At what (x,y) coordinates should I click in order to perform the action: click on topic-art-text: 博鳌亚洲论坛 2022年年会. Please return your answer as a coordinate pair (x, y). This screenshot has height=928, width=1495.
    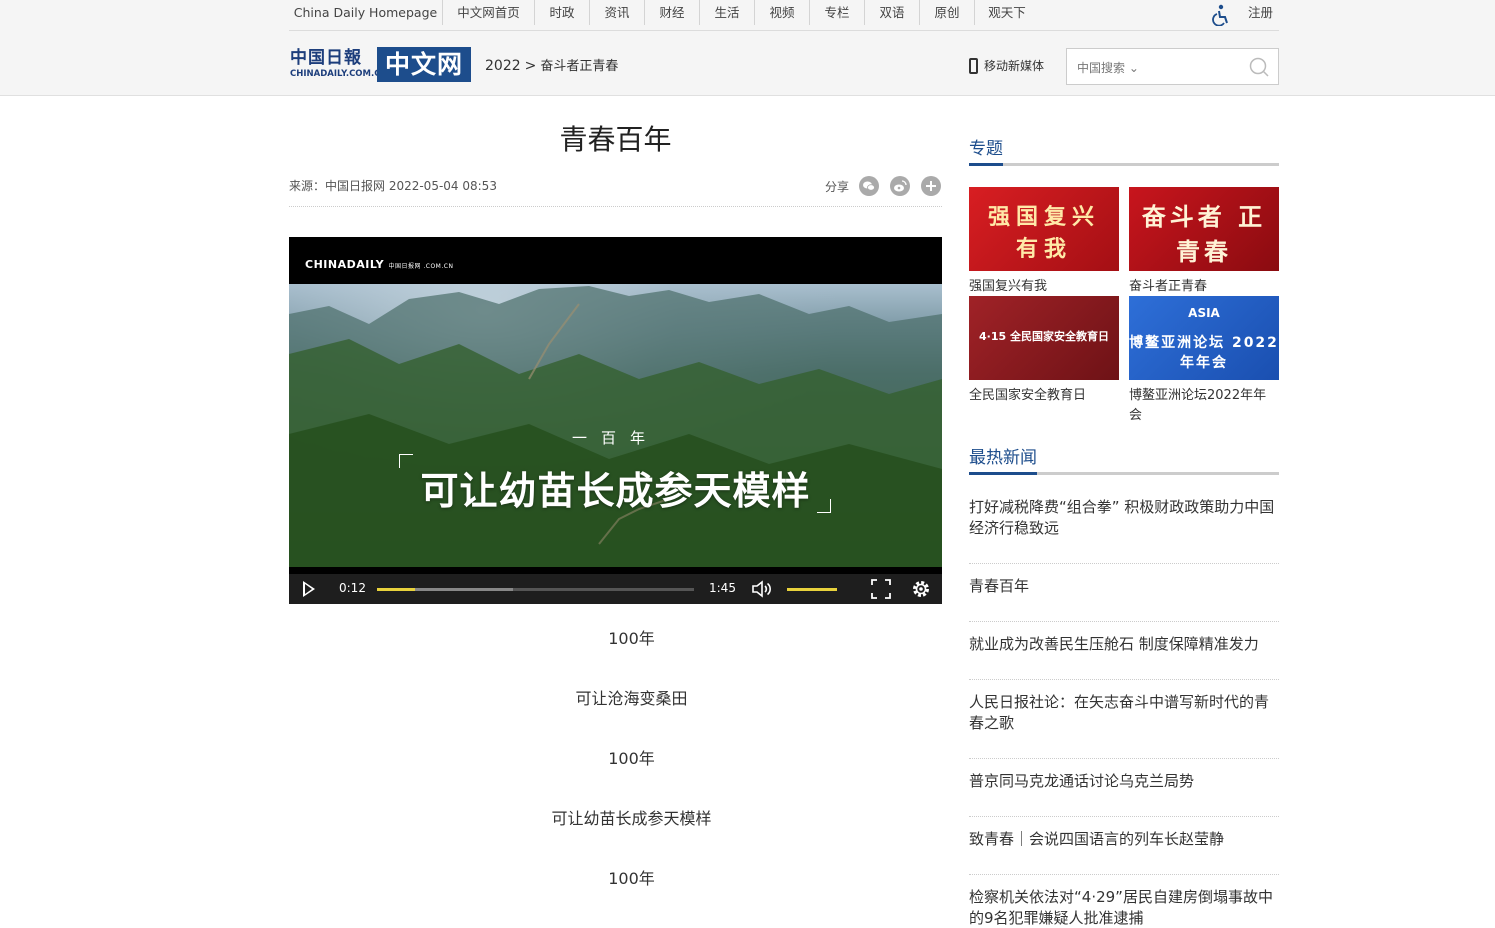
    Looking at the image, I should click on (1204, 353).